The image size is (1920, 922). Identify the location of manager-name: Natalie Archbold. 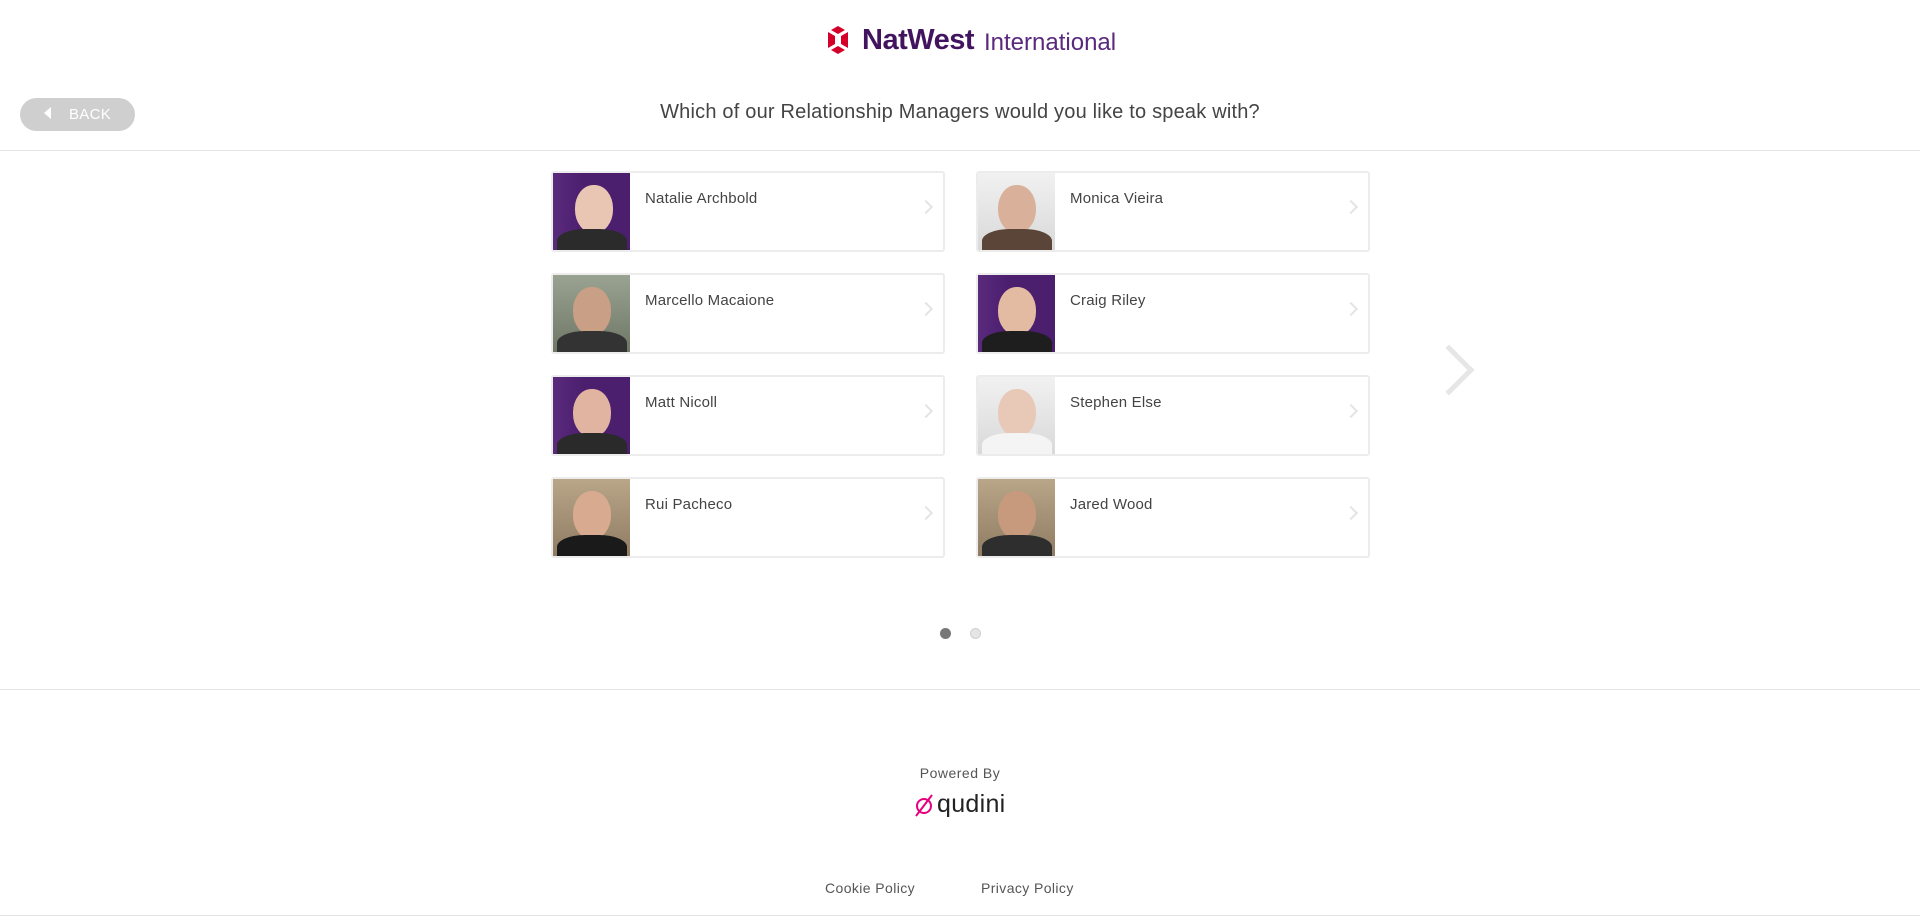
(701, 198).